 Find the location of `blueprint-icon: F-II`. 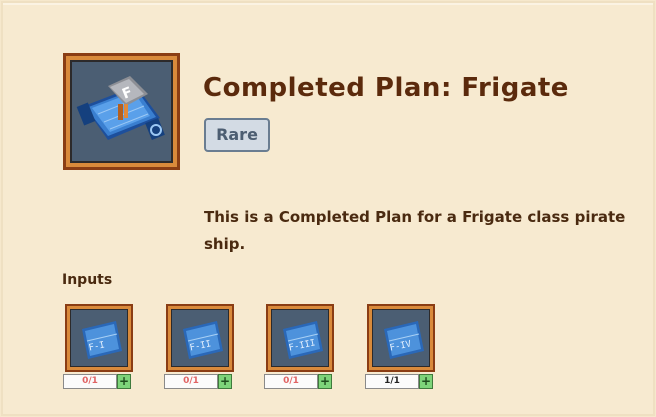

blueprint-icon: F-II is located at coordinates (203, 340).